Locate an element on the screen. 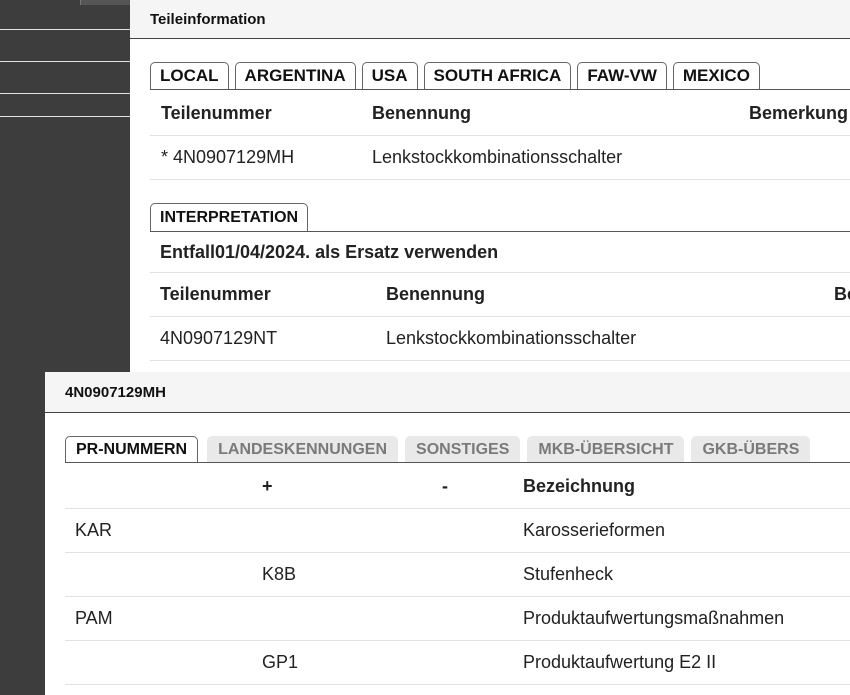  description-cell: Produktaufwertungsmaßnahmen is located at coordinates (654, 618).